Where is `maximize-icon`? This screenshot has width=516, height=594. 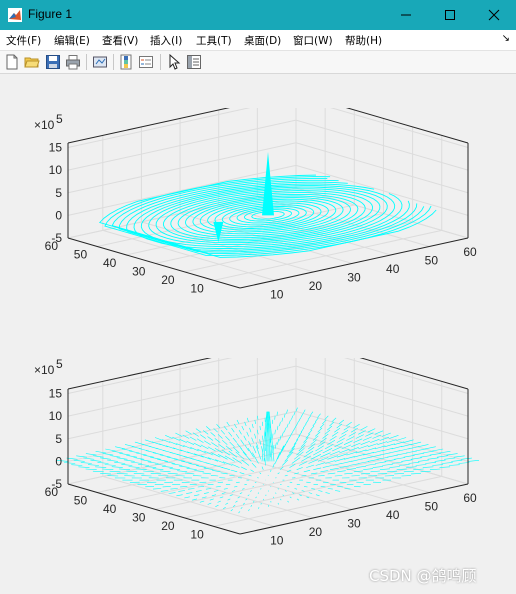 maximize-icon is located at coordinates (450, 15).